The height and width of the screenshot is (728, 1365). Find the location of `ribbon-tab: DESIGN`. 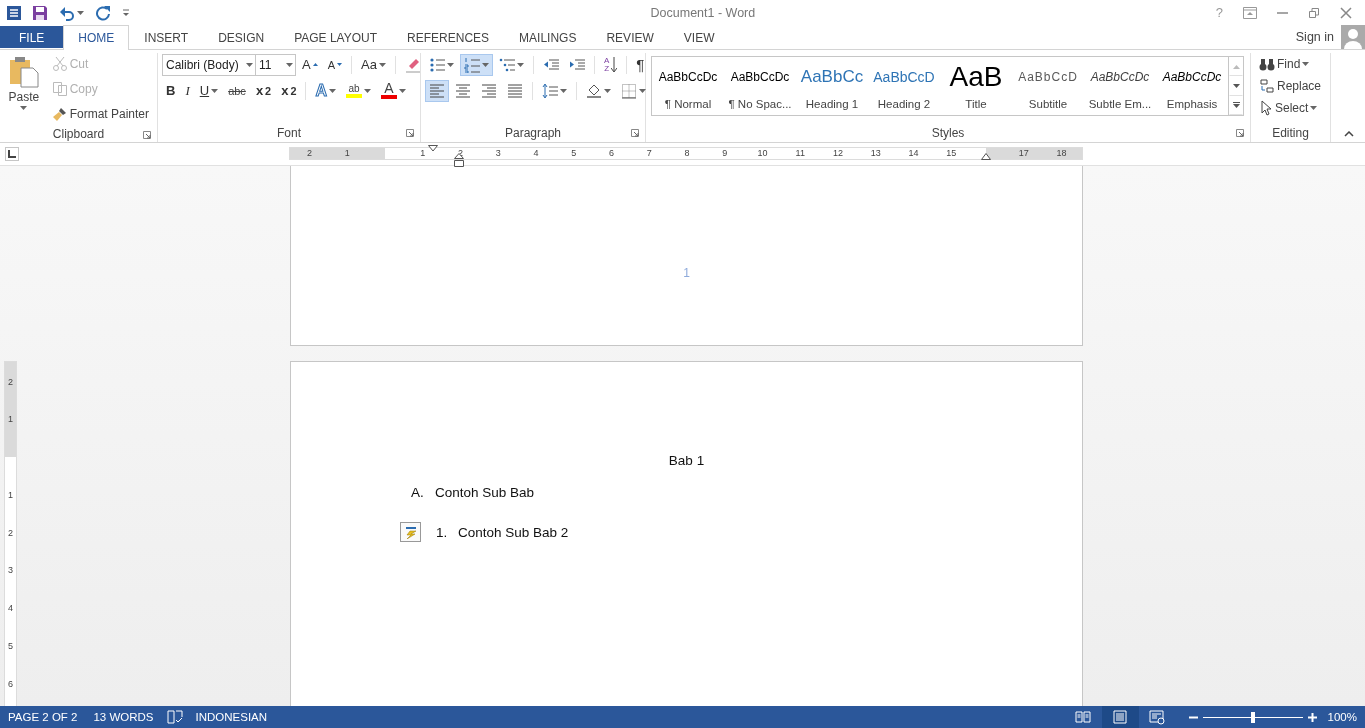

ribbon-tab: DESIGN is located at coordinates (241, 37).